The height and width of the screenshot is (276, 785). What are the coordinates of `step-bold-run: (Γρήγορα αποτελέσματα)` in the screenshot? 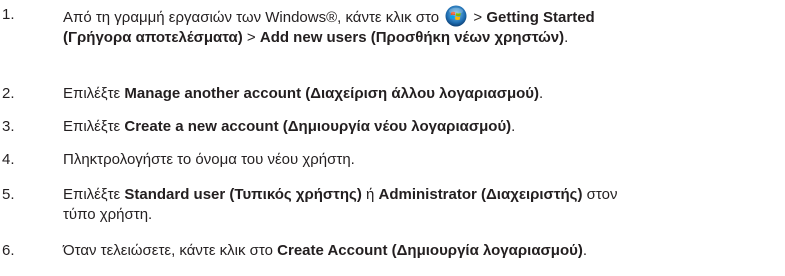 It's located at (153, 37).